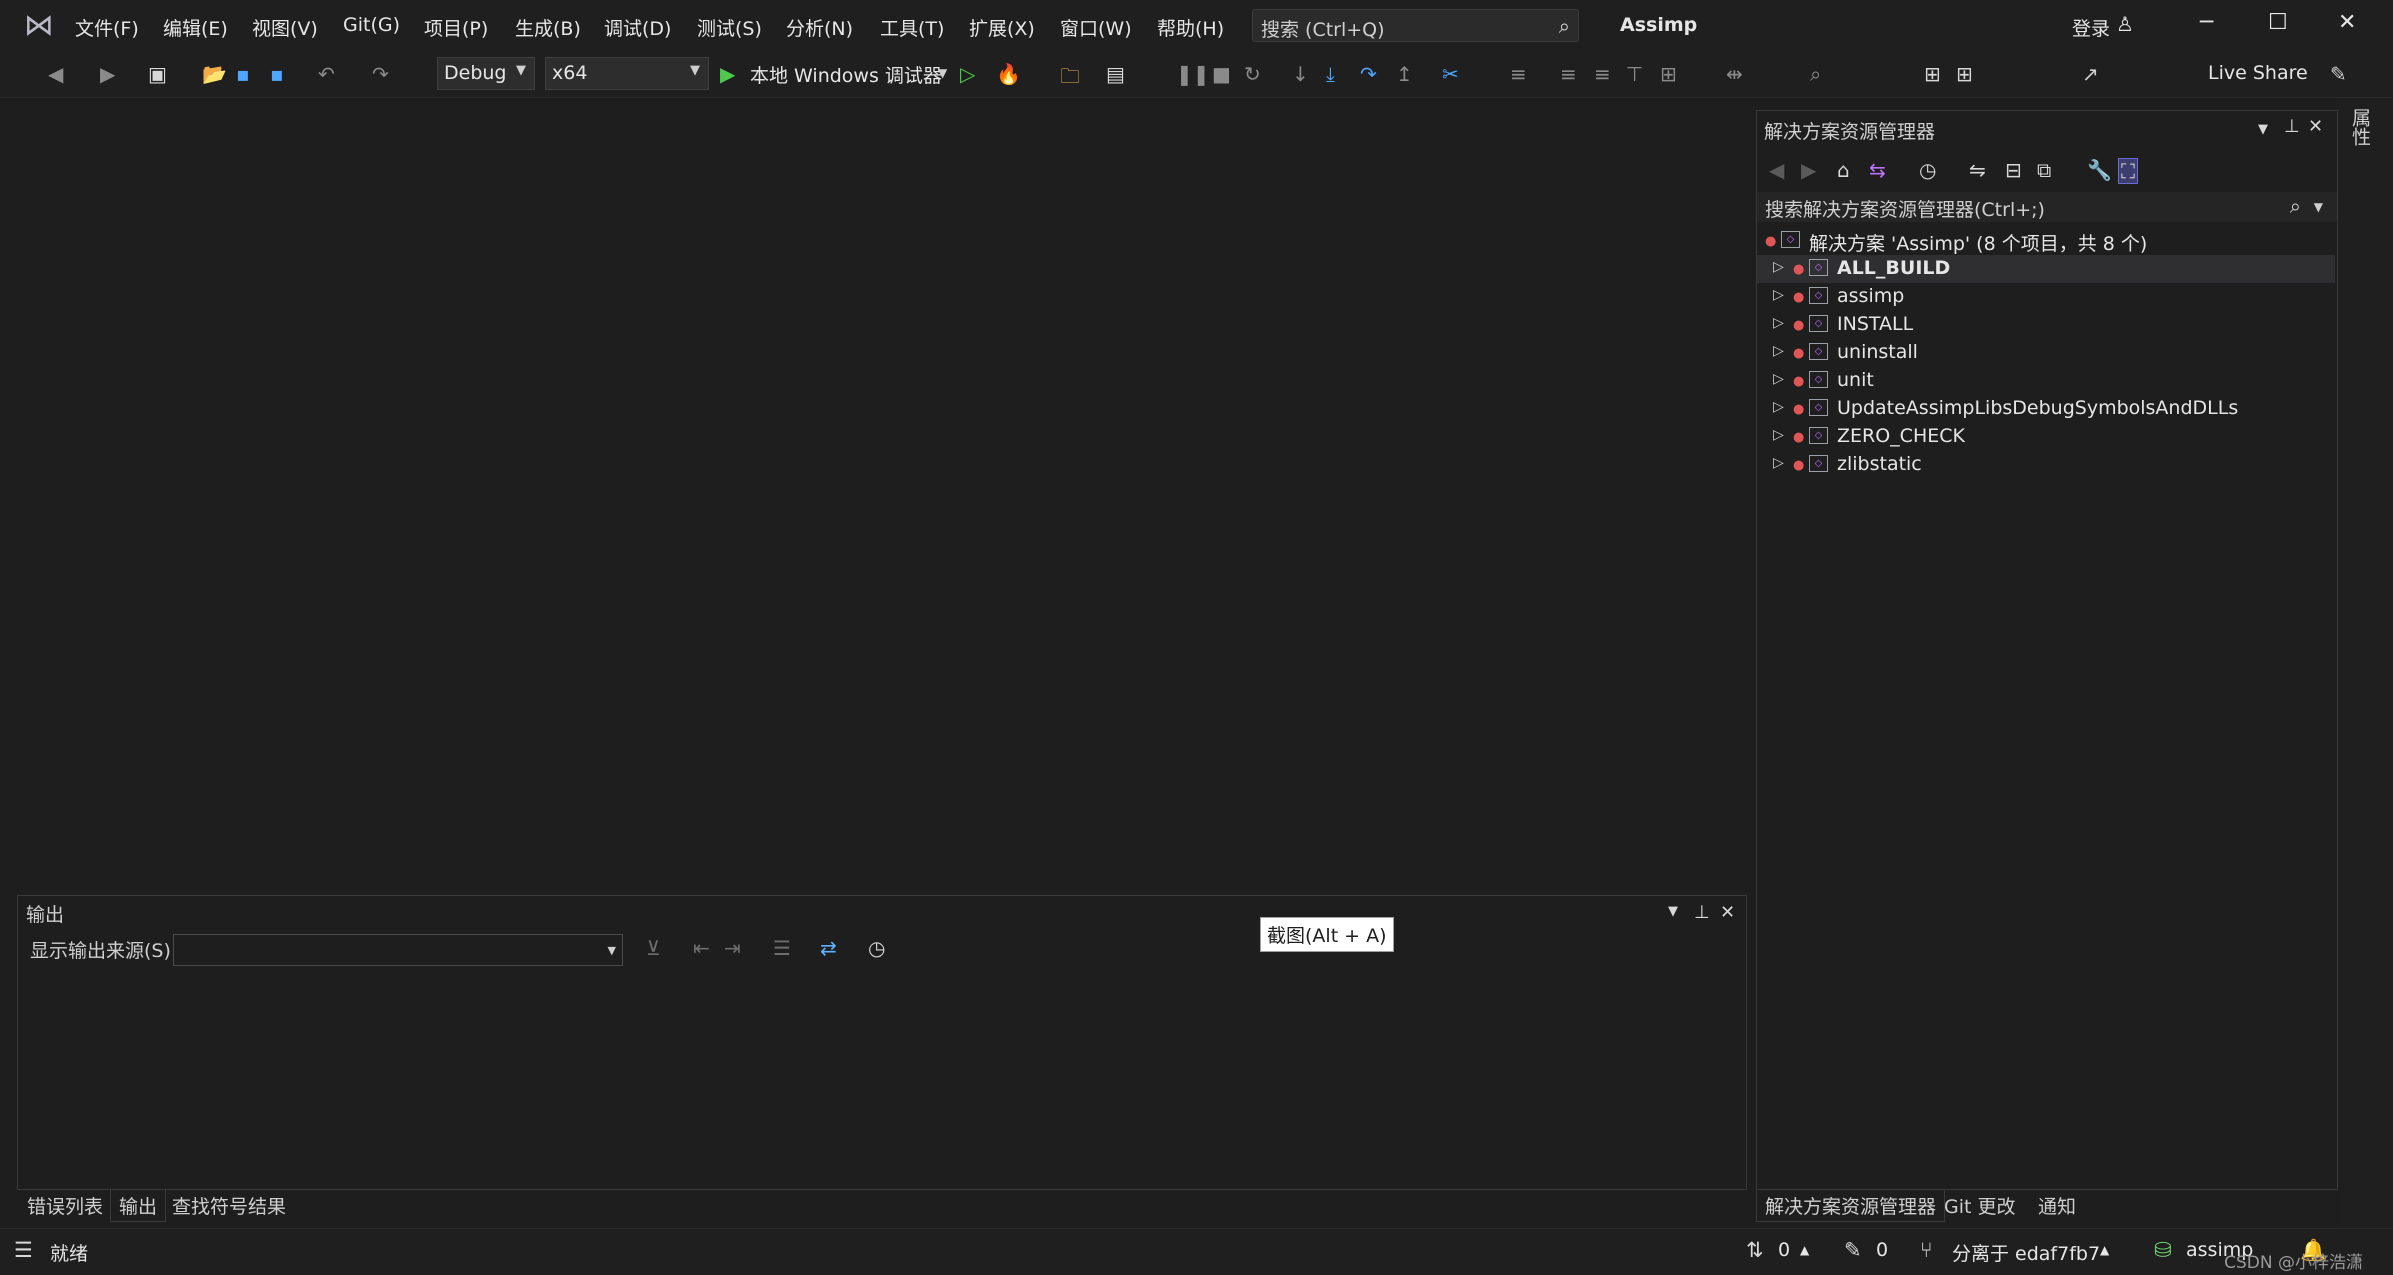 The height and width of the screenshot is (1275, 2393). Describe the element at coordinates (2047, 207) in the screenshot. I see `solution-explorer-search-input: 搜索解决方案资源管理器(Ctrl+;) ⌕ ▼` at that location.